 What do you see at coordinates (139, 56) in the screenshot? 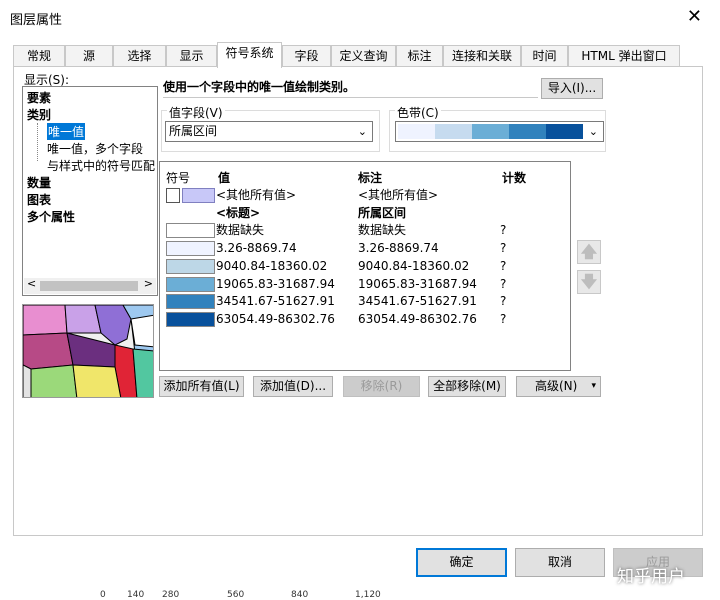
I see `tab-2: 选择` at bounding box center [139, 56].